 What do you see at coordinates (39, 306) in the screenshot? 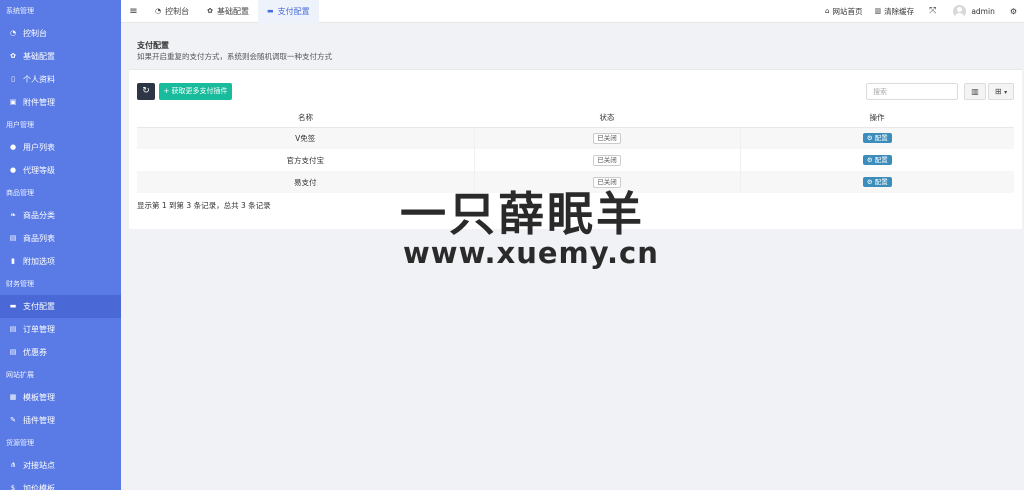
I see `sidebar-item-label: 支付配置` at bounding box center [39, 306].